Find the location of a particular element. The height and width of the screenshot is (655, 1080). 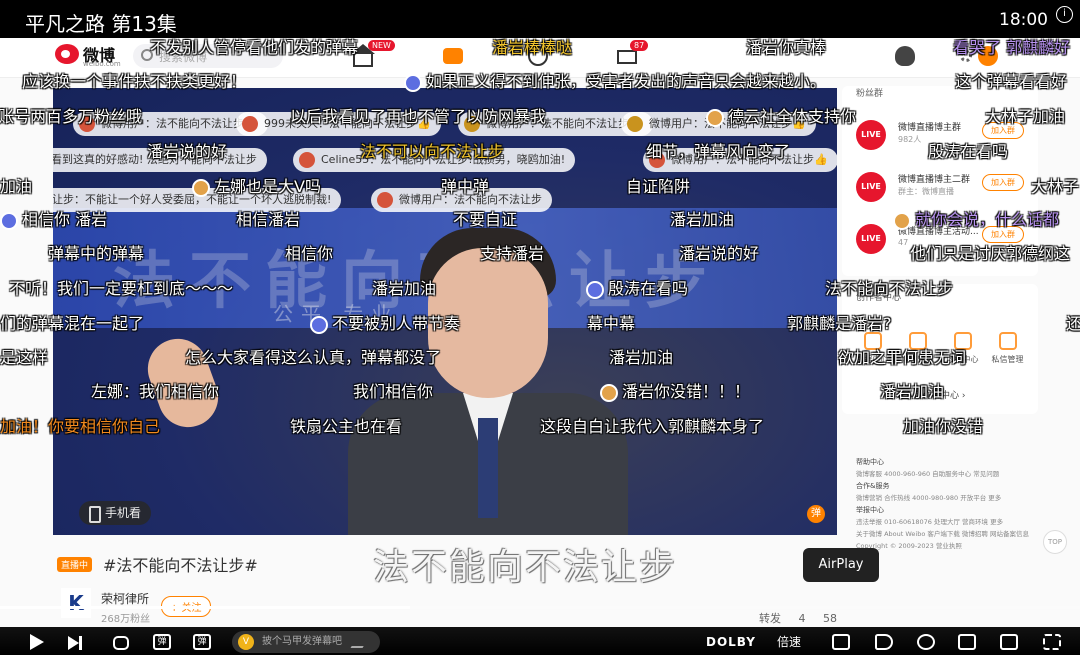

group-count: 982人 is located at coordinates (910, 139).